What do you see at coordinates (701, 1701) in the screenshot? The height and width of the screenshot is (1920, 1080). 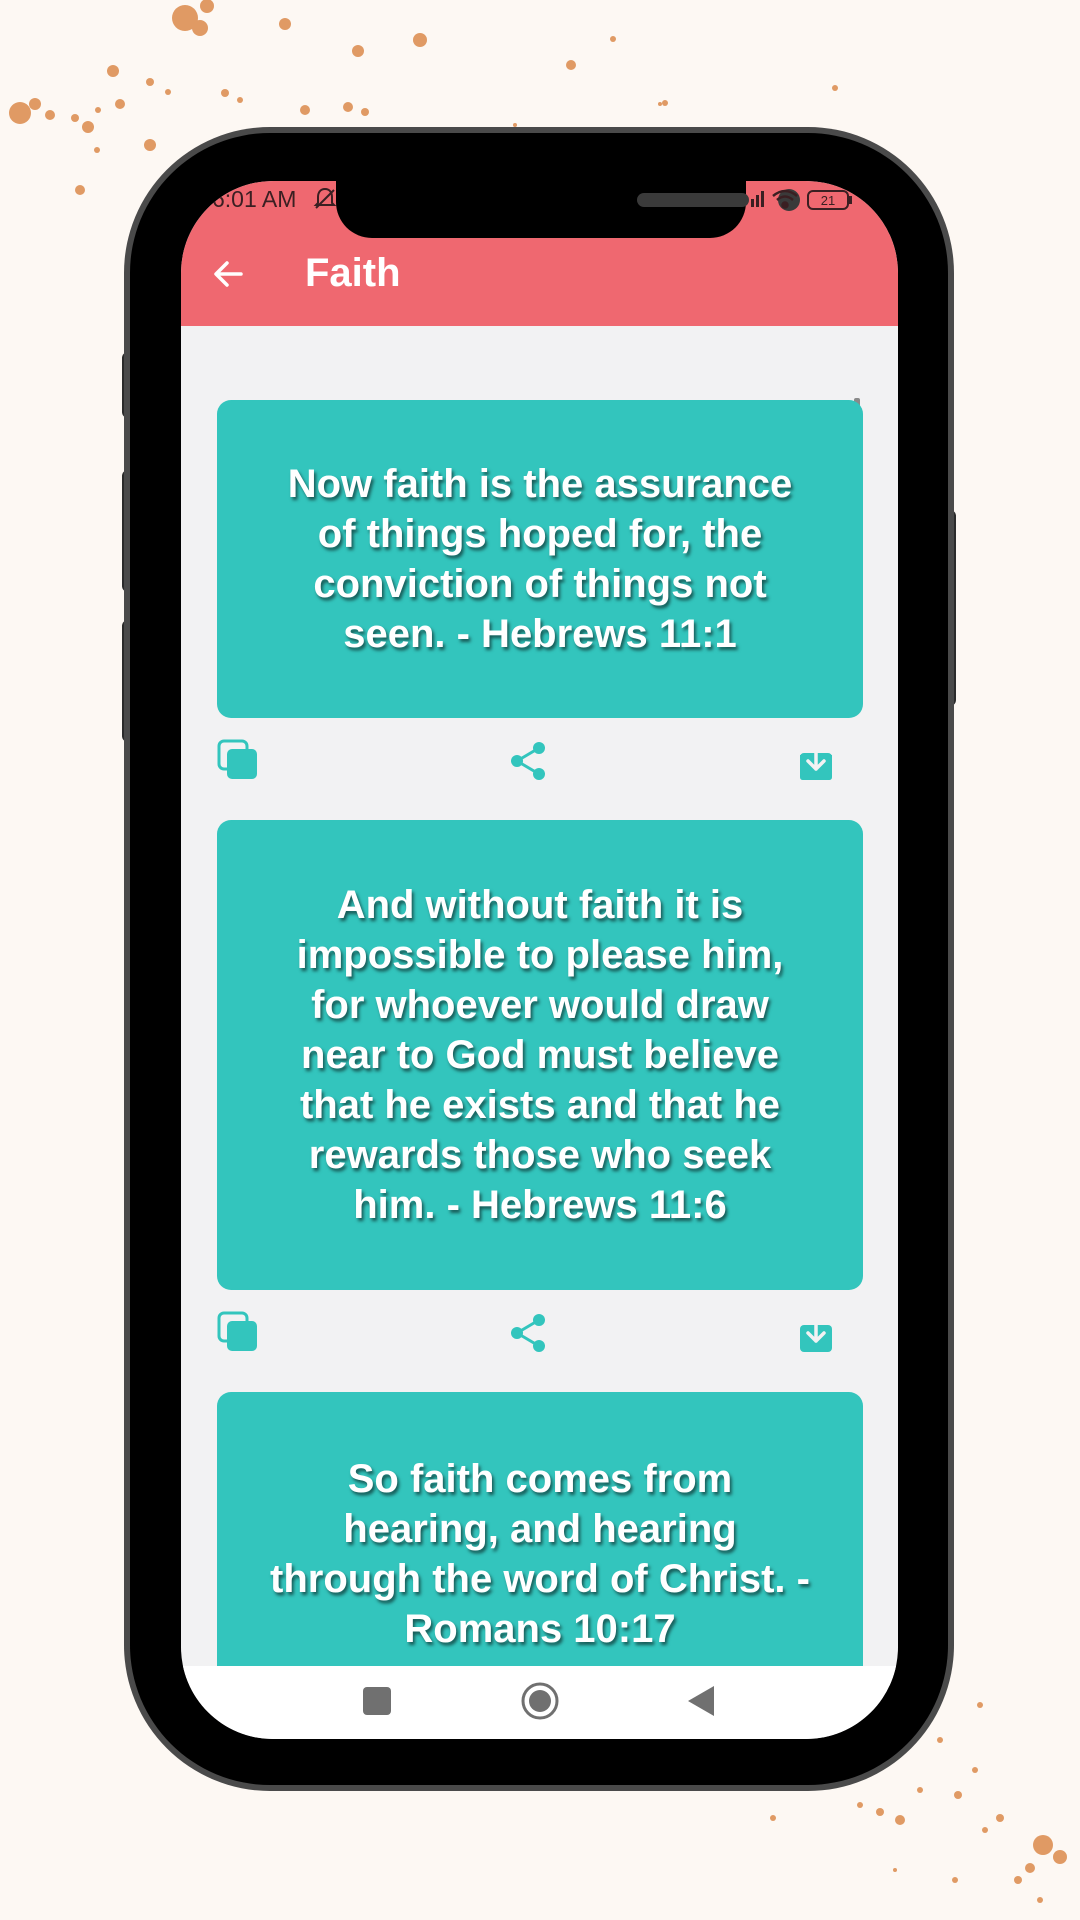 I see `back-button` at bounding box center [701, 1701].